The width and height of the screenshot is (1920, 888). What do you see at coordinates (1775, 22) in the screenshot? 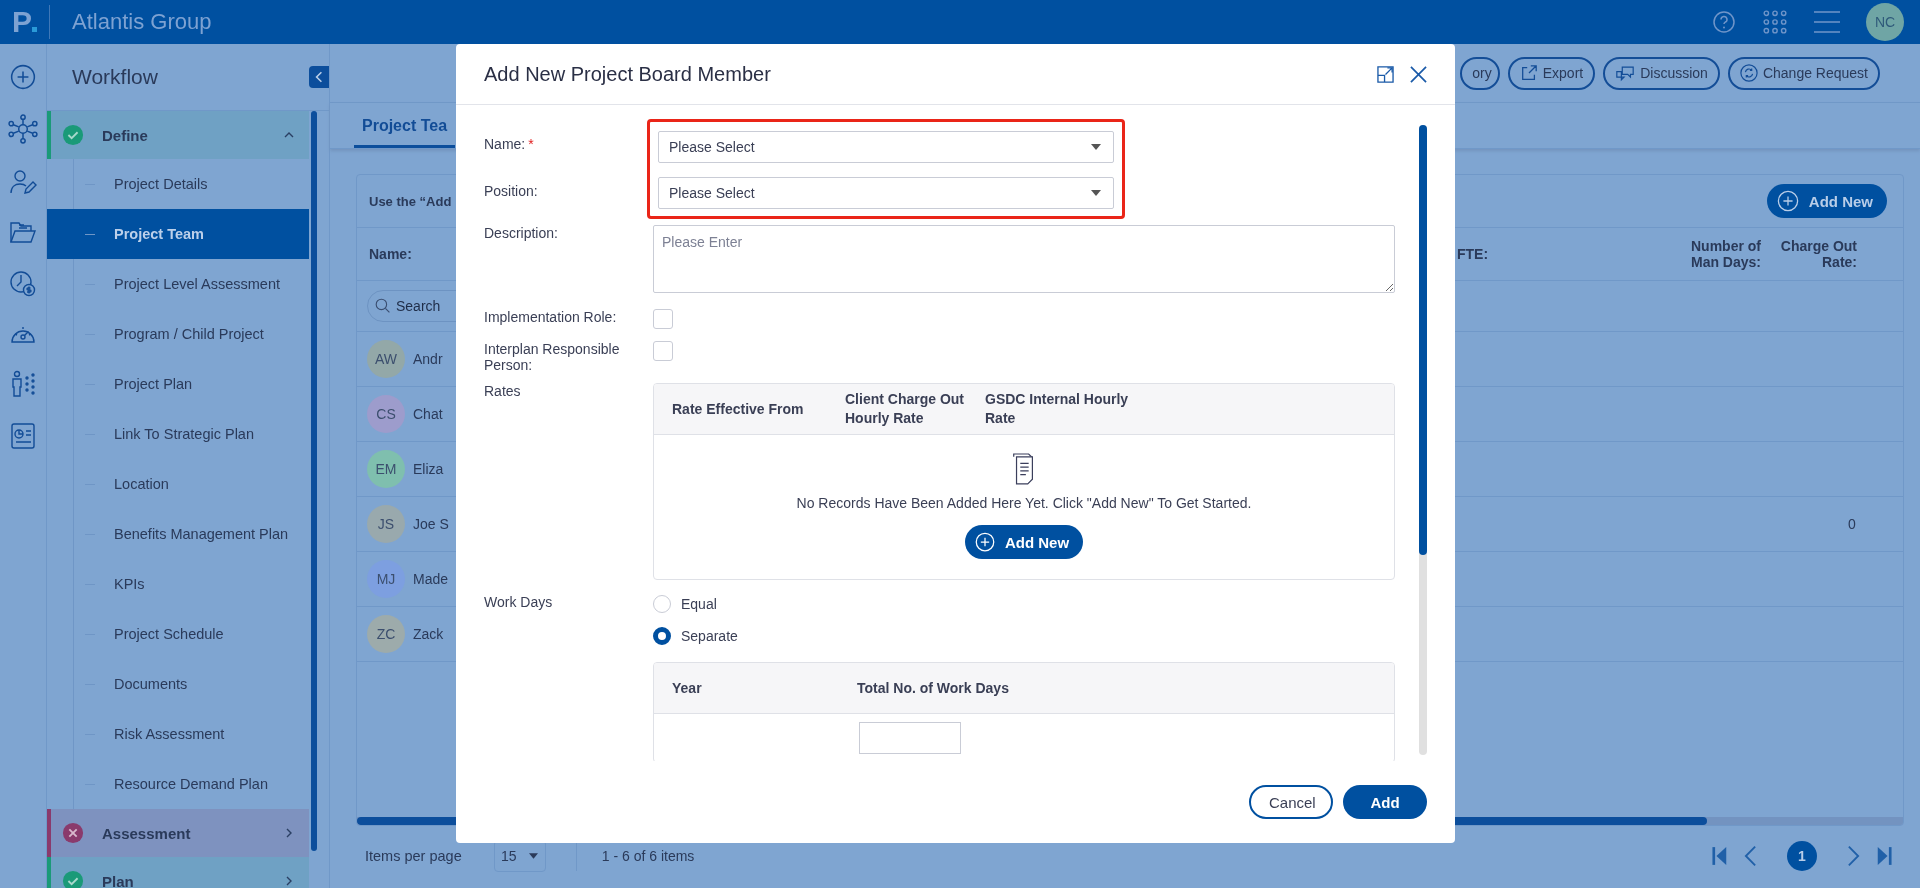
I see `apps-grid-icon` at bounding box center [1775, 22].